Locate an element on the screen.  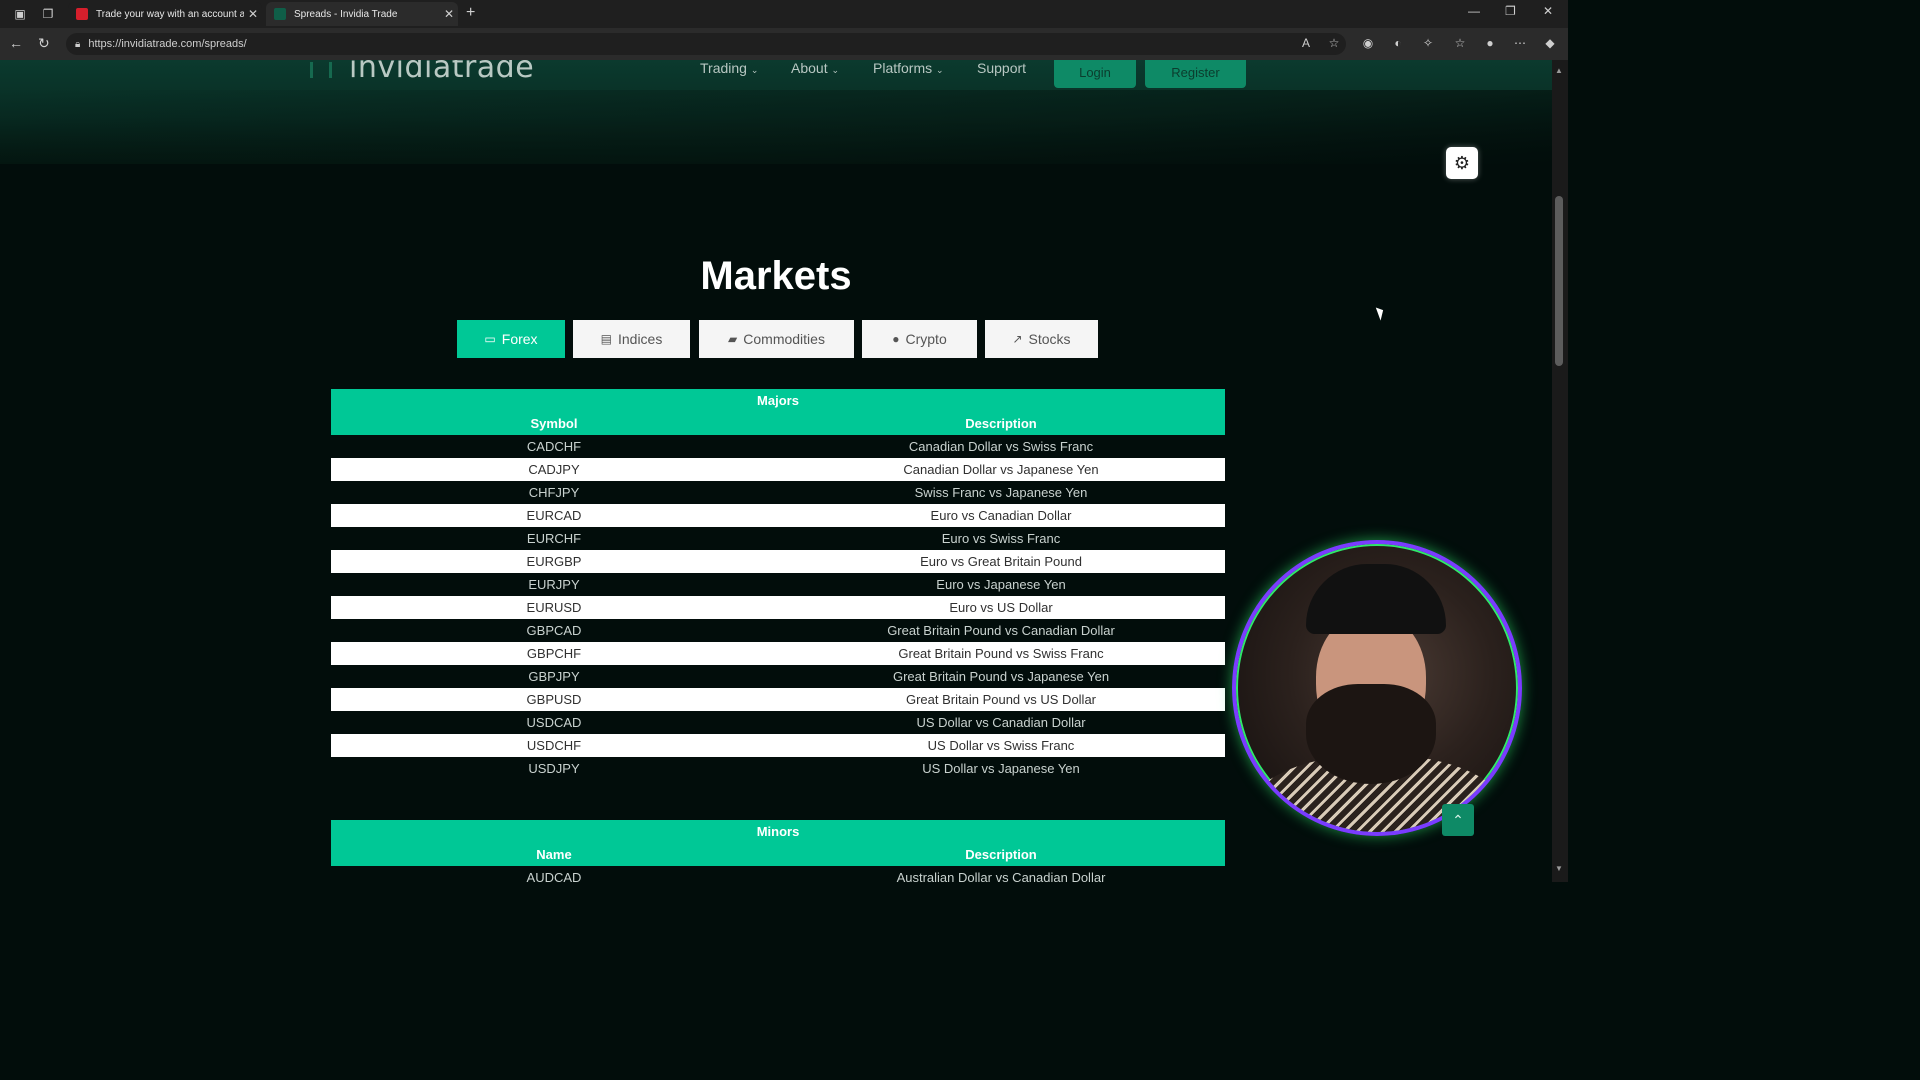
scroll-down-icon: ▼ is located at coordinates (1559, 868).